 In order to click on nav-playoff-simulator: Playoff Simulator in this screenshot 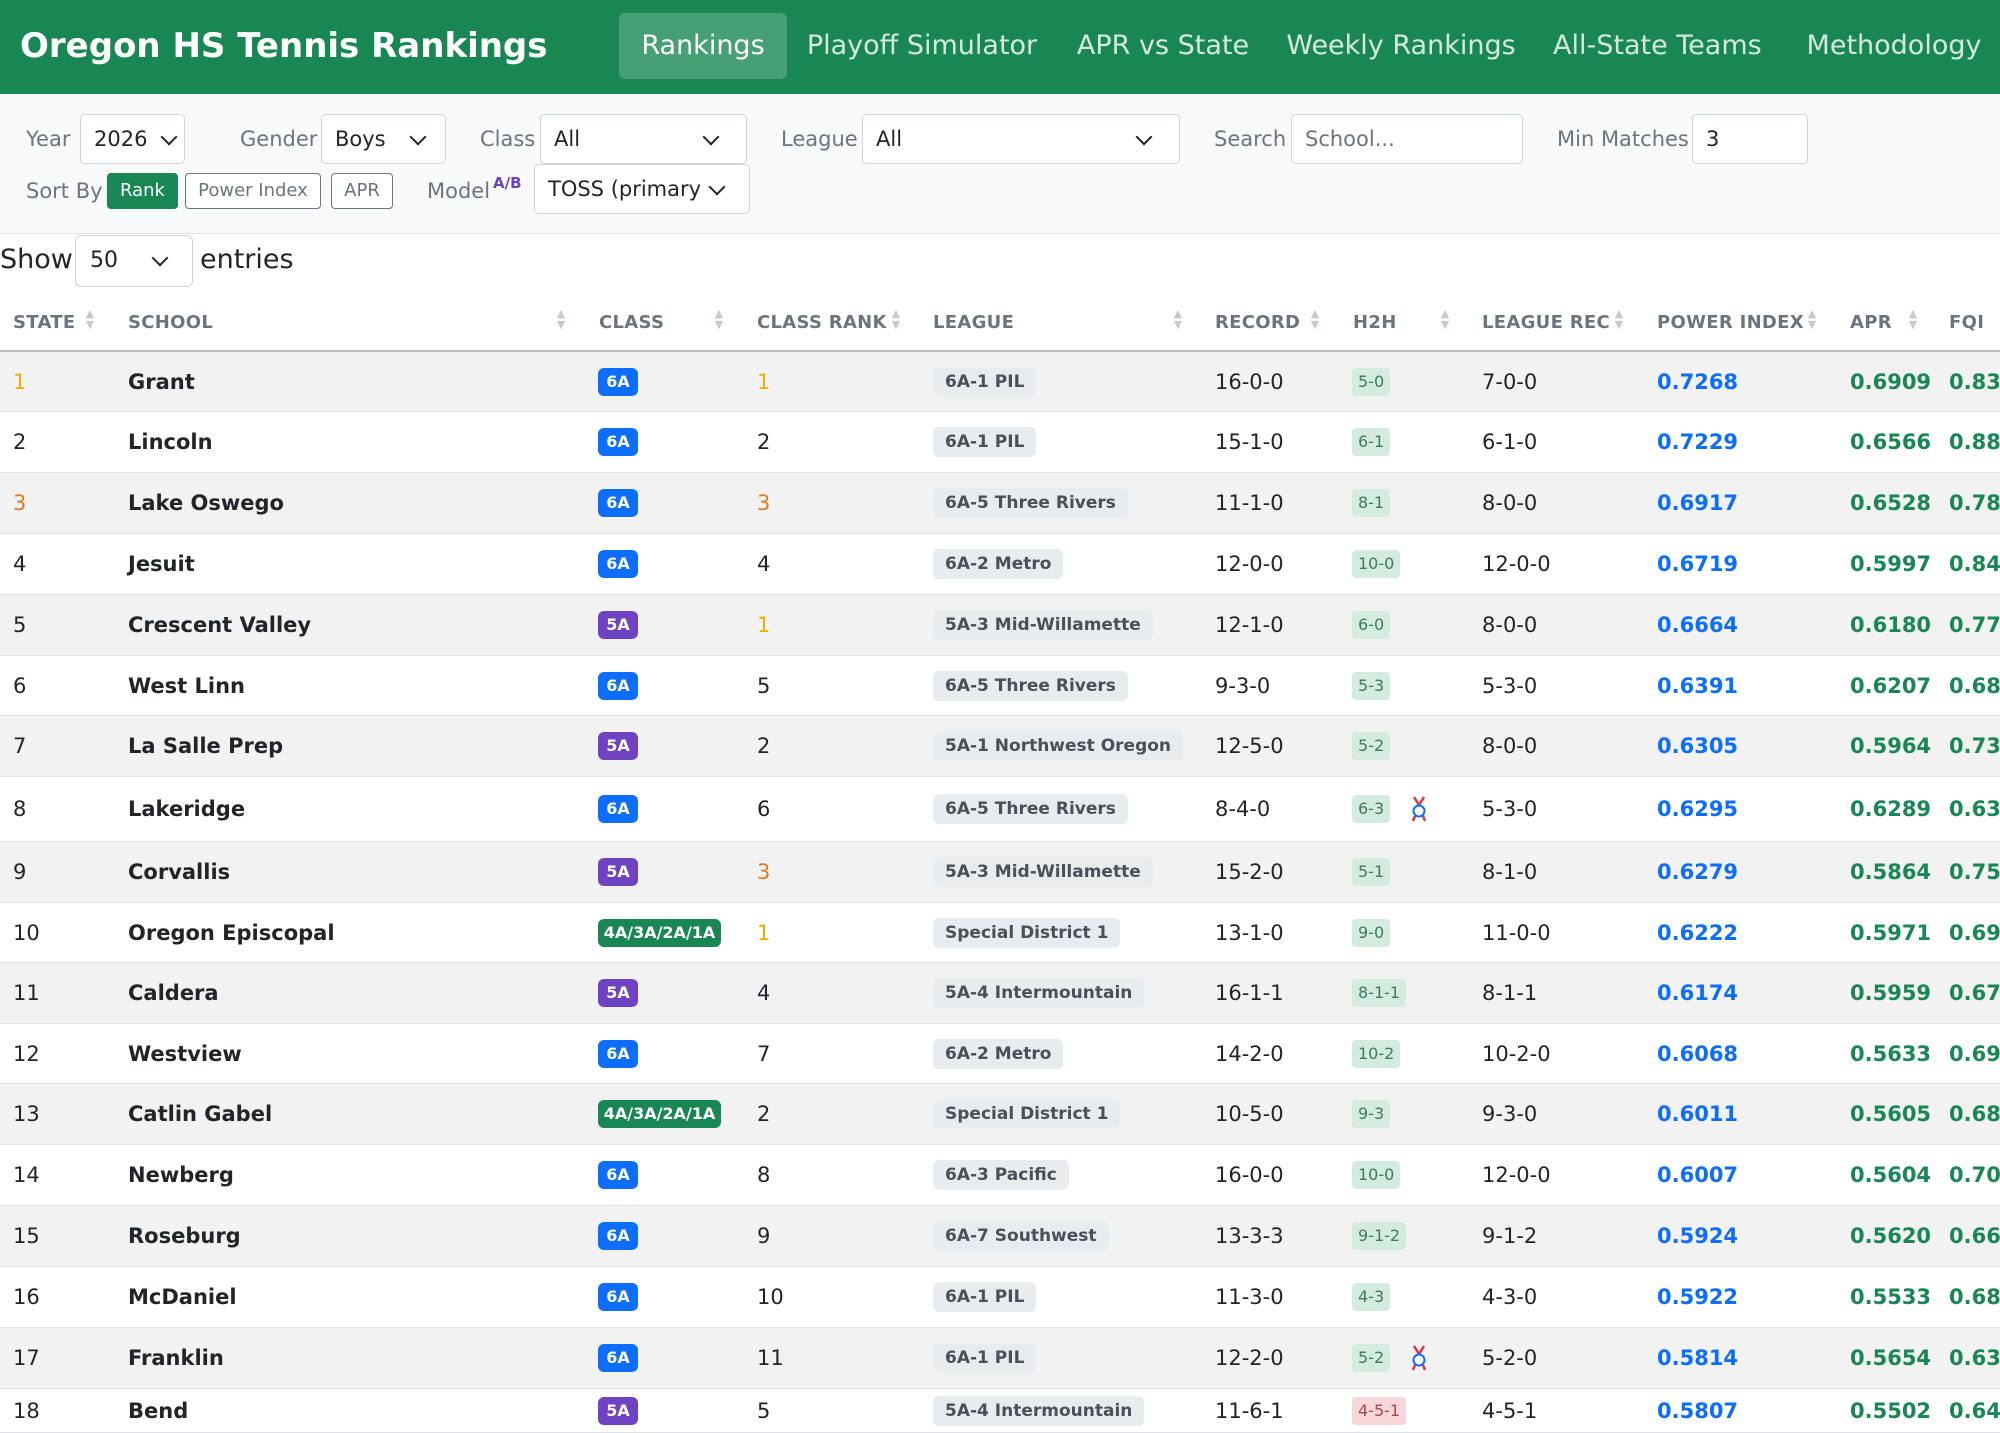, I will do `click(922, 46)`.